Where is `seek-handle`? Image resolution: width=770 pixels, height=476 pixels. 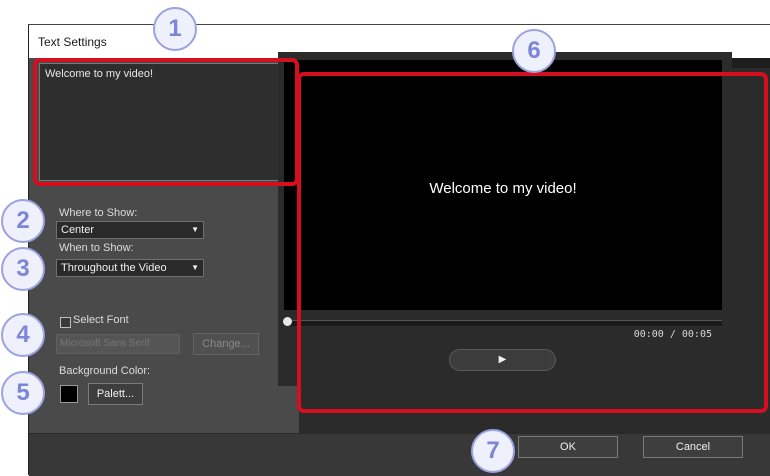 seek-handle is located at coordinates (287, 321).